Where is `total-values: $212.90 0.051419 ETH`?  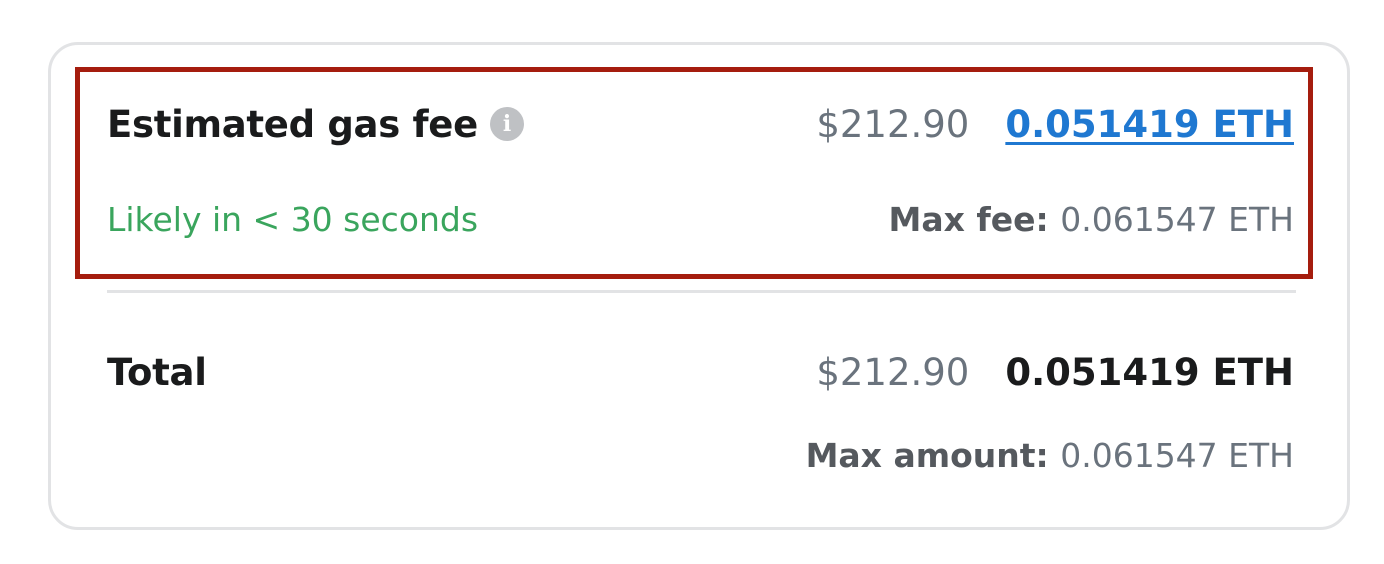 total-values: $212.90 0.051419 ETH is located at coordinates (1055, 372).